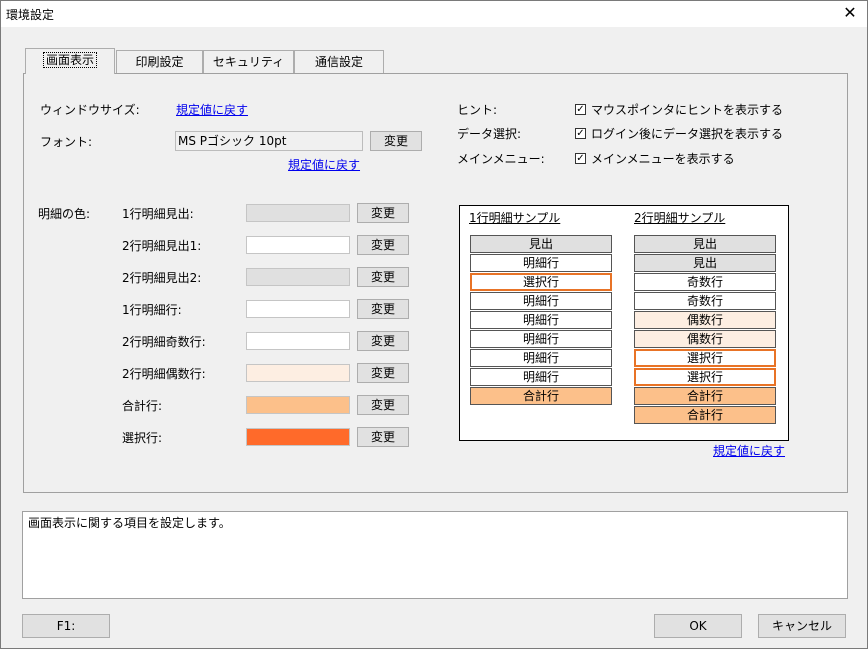  What do you see at coordinates (269, 141) in the screenshot?
I see `font-field: MS Pゴシック 10pt` at bounding box center [269, 141].